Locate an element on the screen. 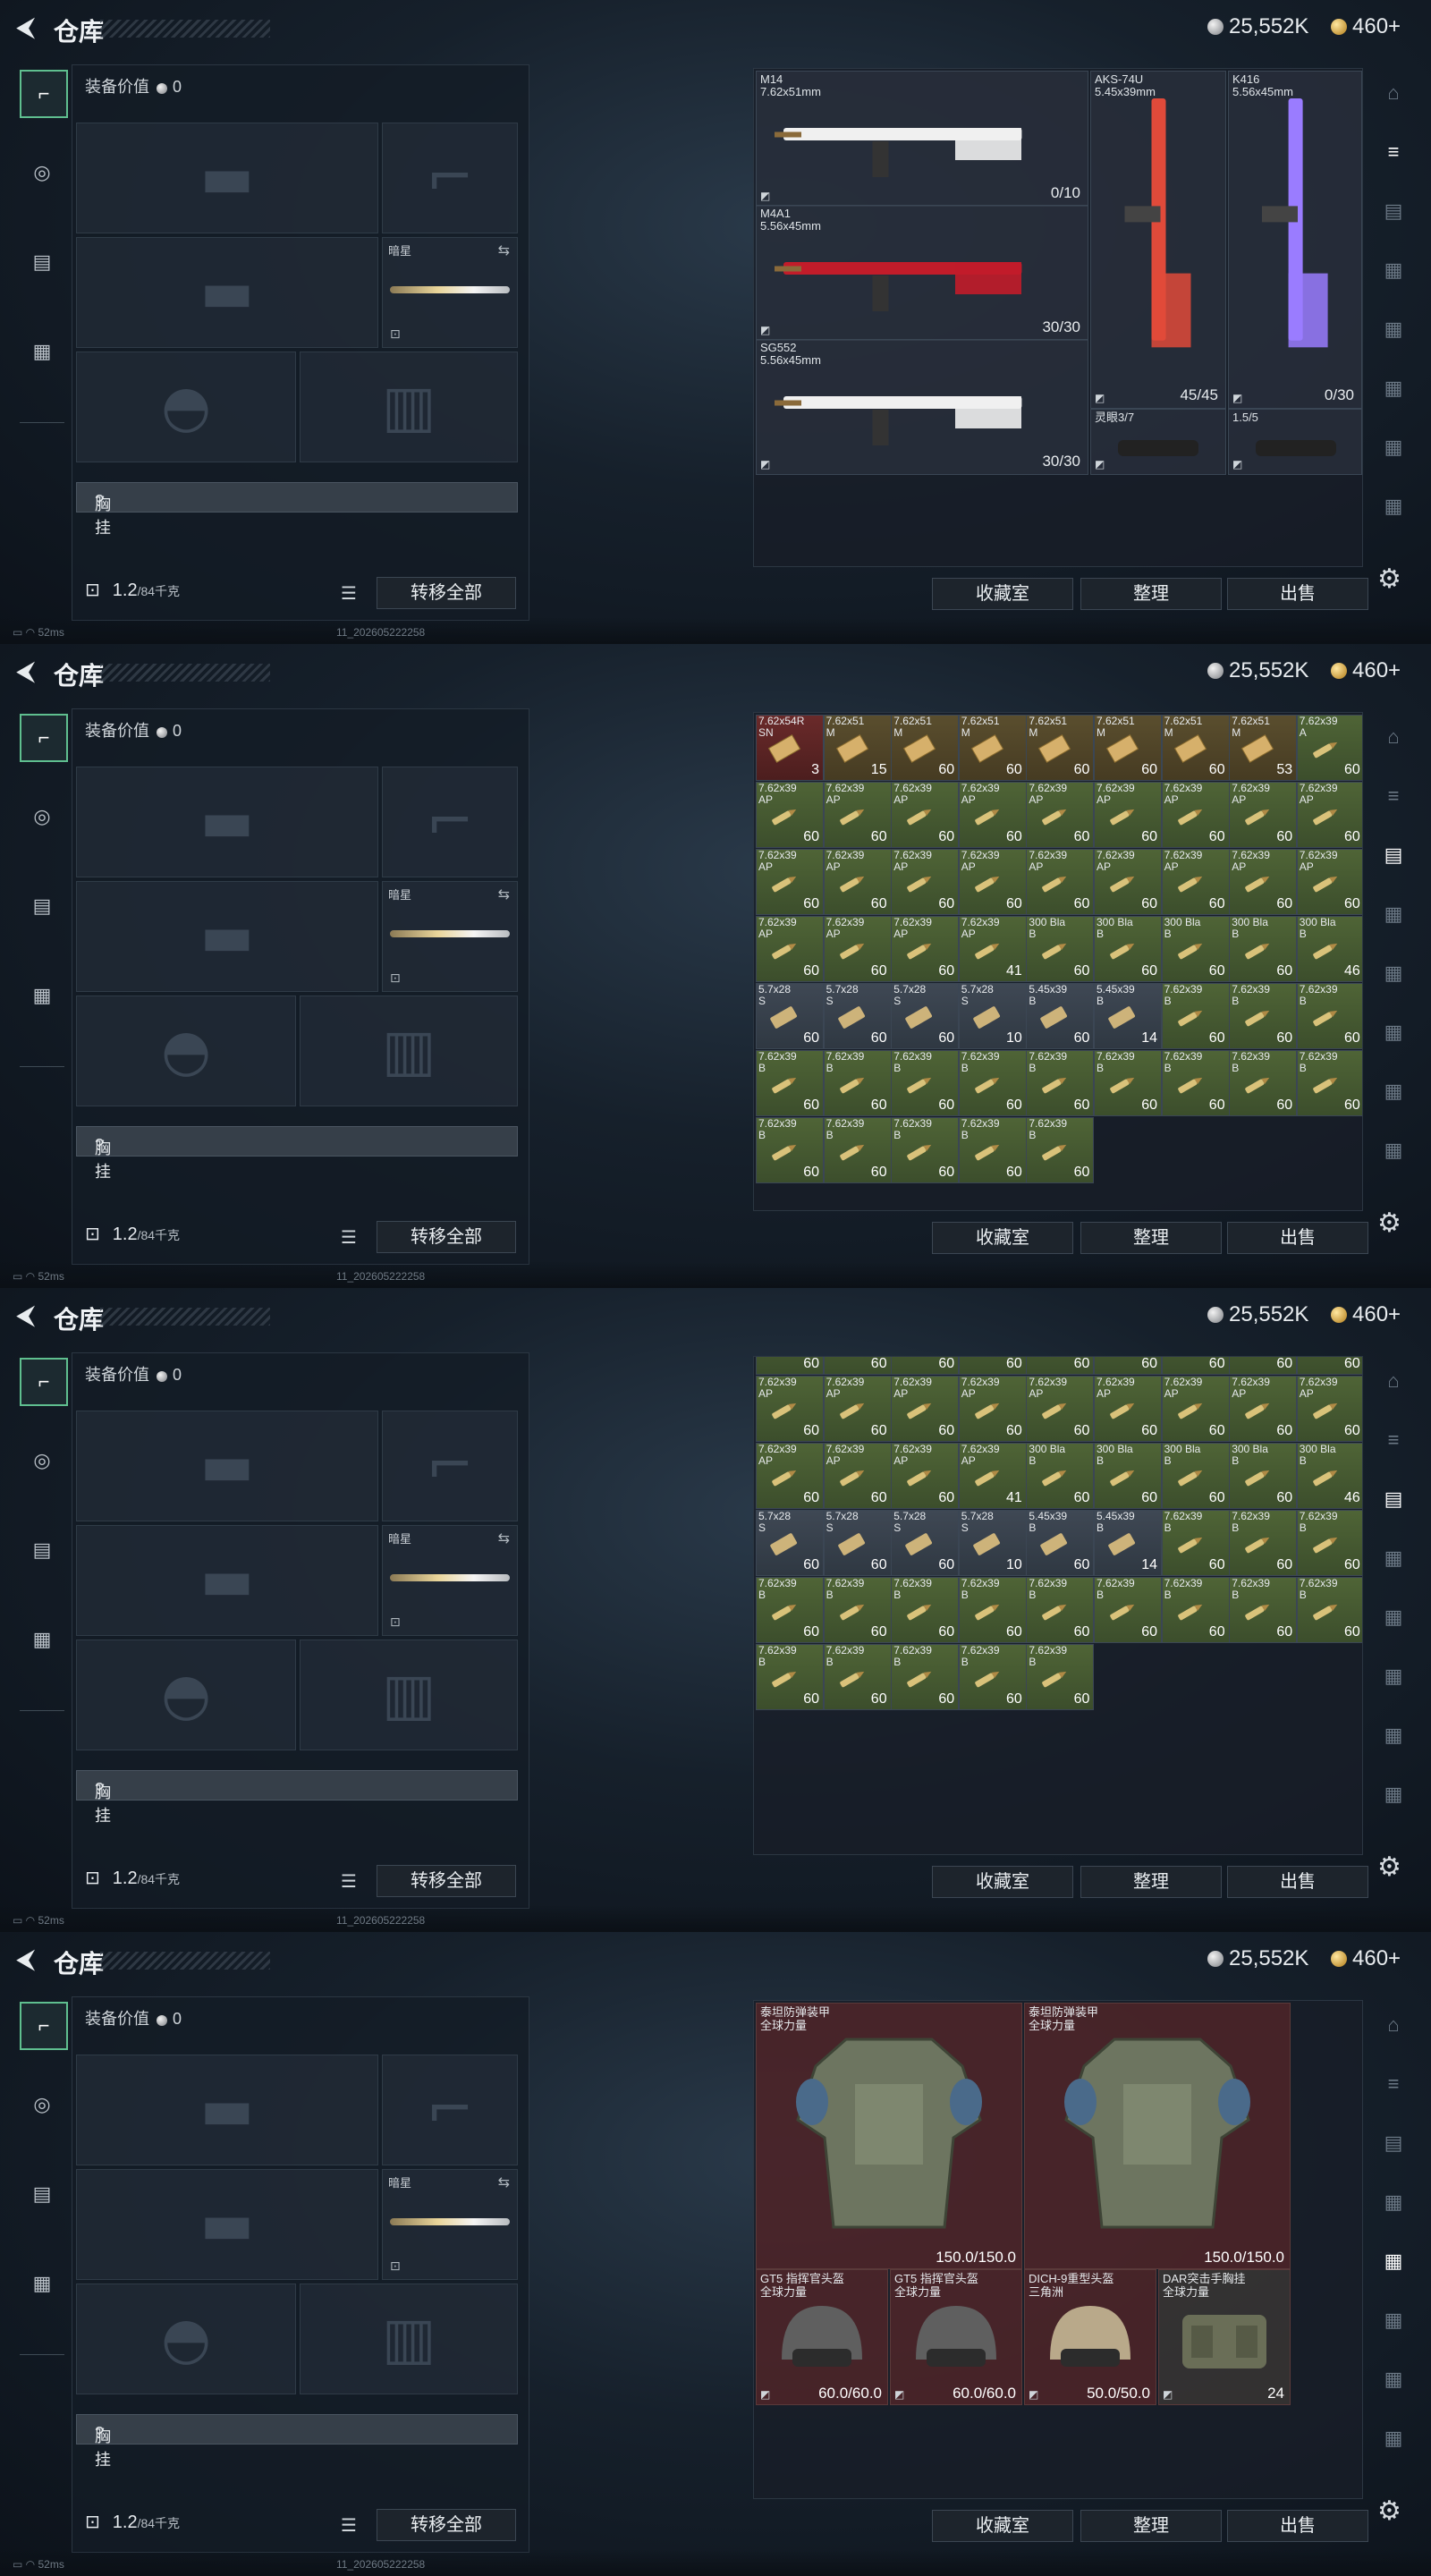 The image size is (1431, 2576). ammo-stack: 5.45x39 B 60 is located at coordinates (1061, 1016).